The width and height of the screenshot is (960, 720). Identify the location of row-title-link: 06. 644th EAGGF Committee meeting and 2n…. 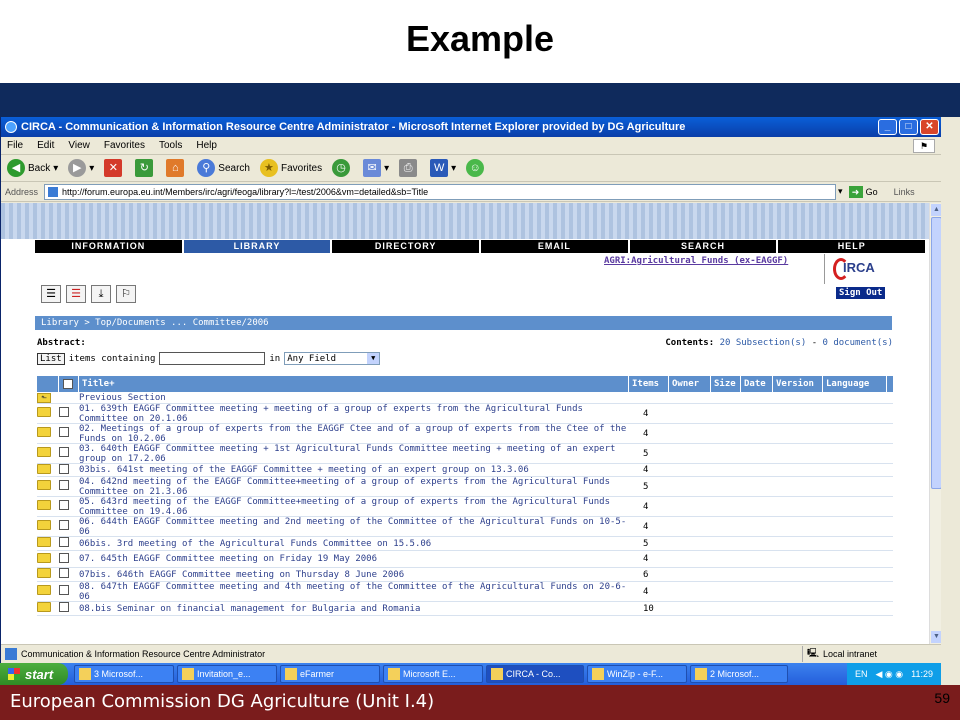
(354, 527).